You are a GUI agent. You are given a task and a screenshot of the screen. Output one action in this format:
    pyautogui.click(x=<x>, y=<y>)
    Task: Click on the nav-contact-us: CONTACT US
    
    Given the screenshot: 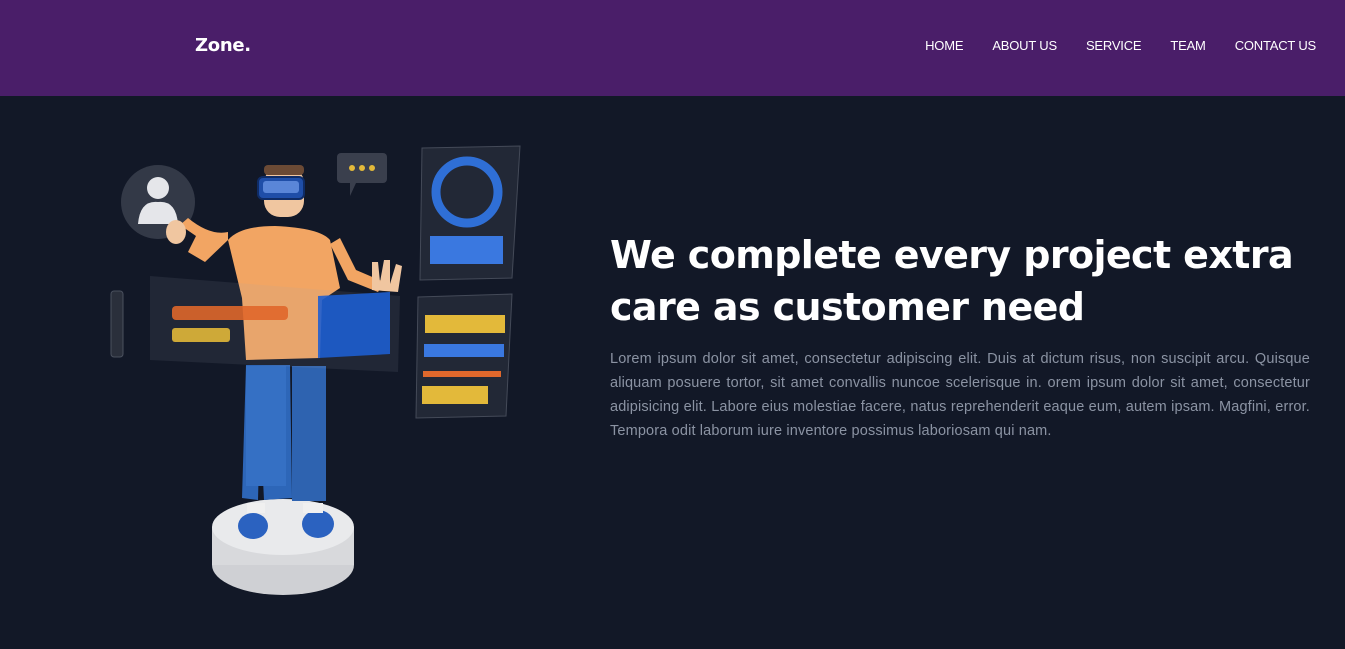 What is the action you would take?
    pyautogui.click(x=1276, y=45)
    